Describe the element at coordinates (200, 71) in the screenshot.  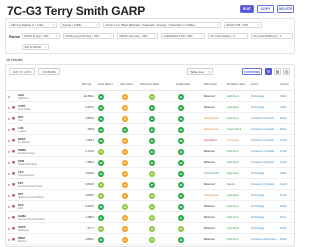
I see `view-select: Table view ▾` at that location.